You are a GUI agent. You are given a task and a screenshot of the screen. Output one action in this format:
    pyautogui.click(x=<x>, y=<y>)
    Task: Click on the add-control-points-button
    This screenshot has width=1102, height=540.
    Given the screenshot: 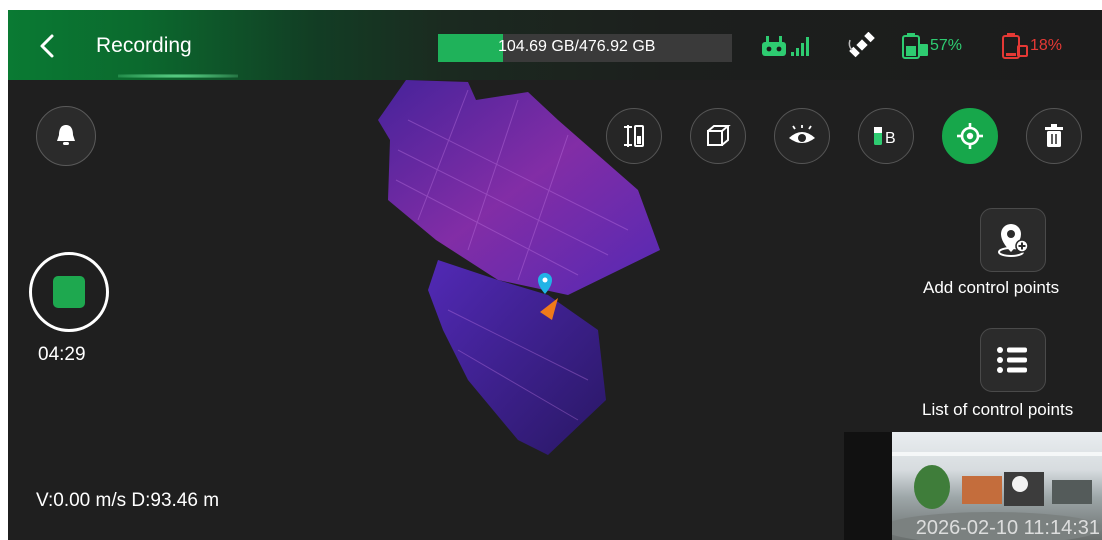 What is the action you would take?
    pyautogui.click(x=1013, y=240)
    